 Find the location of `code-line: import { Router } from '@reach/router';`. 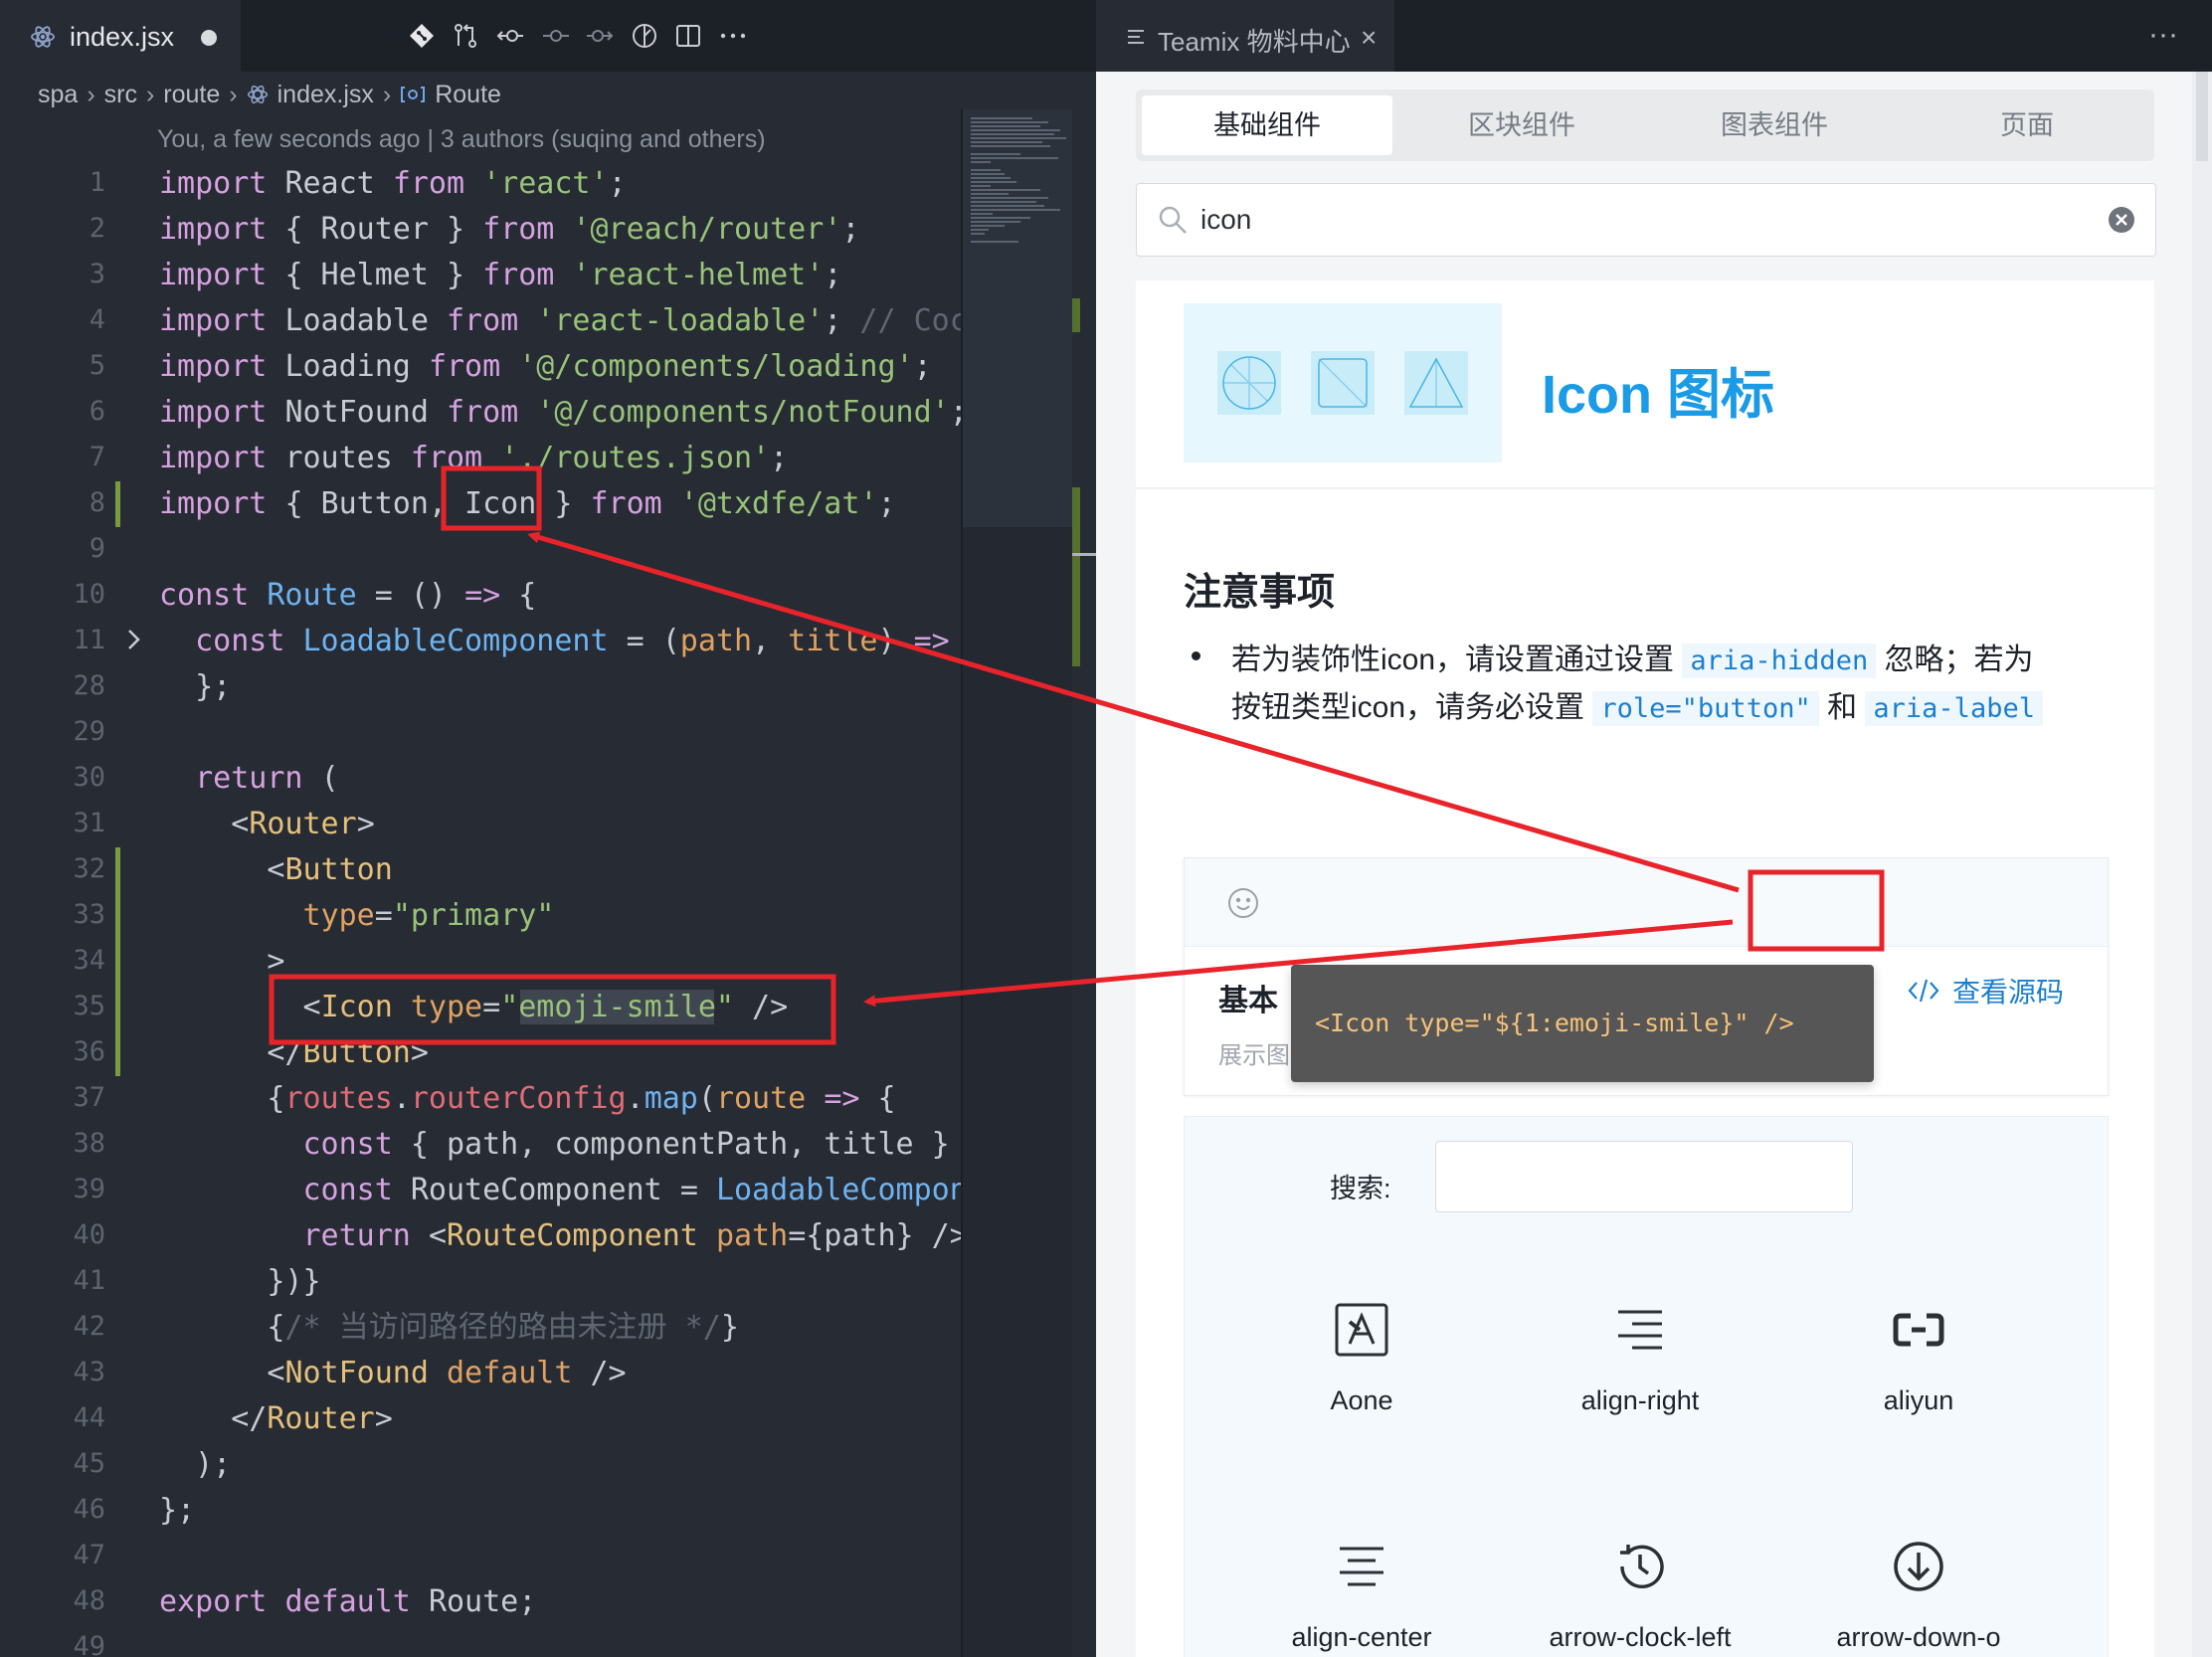

code-line: import { Router } from '@reach/router'; is located at coordinates (509, 230).